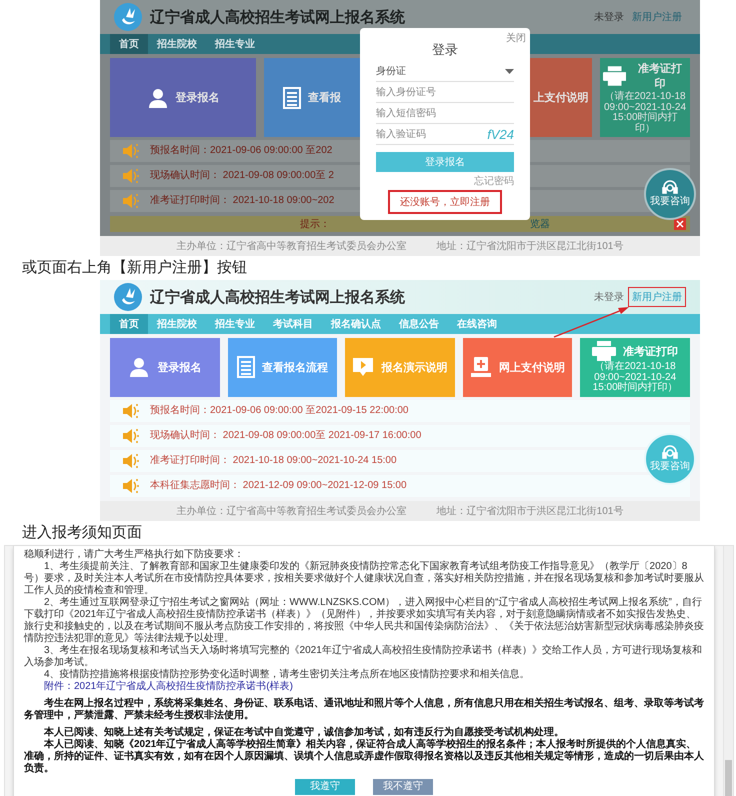  Describe the element at coordinates (134, 267) in the screenshot. I see `caption-text: 或页面右上角【新用户注册】按钮` at that location.